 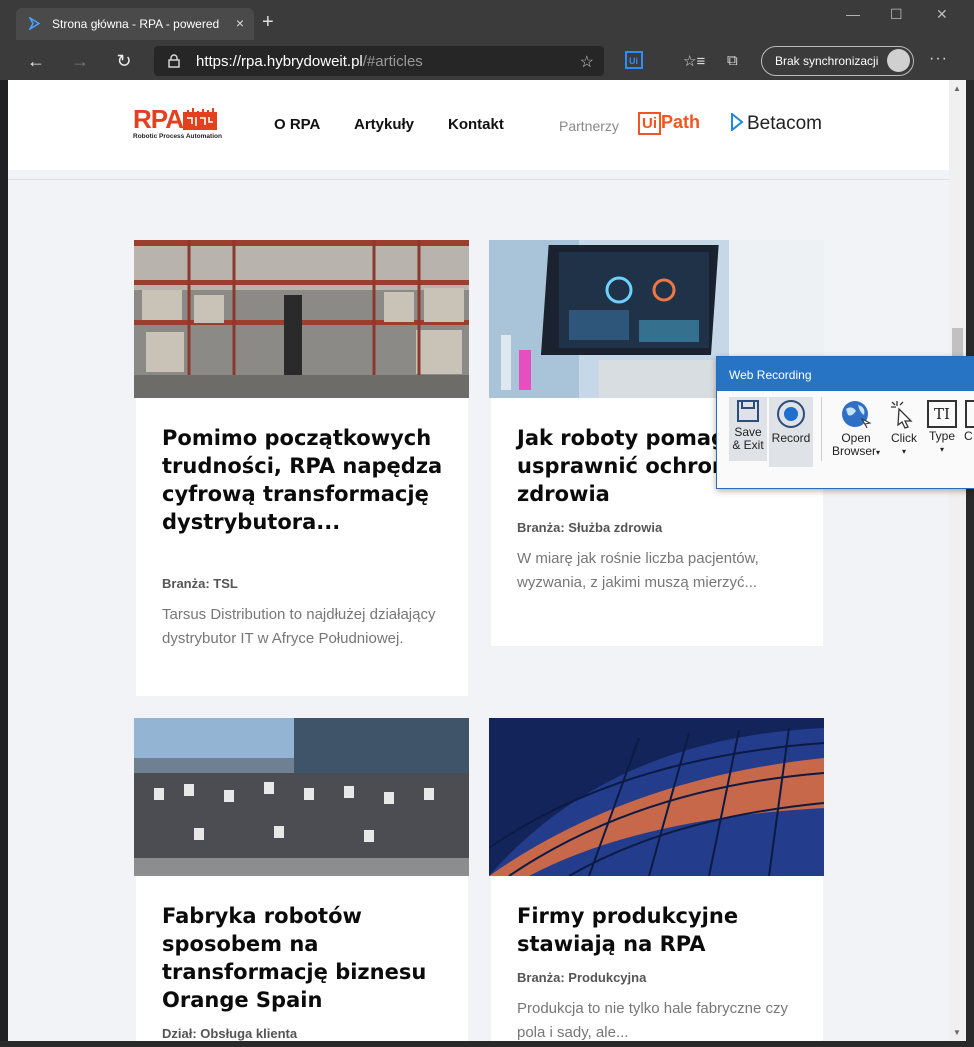 What do you see at coordinates (837, 61) in the screenshot?
I see `sync-button: Brak synchronizacji` at bounding box center [837, 61].